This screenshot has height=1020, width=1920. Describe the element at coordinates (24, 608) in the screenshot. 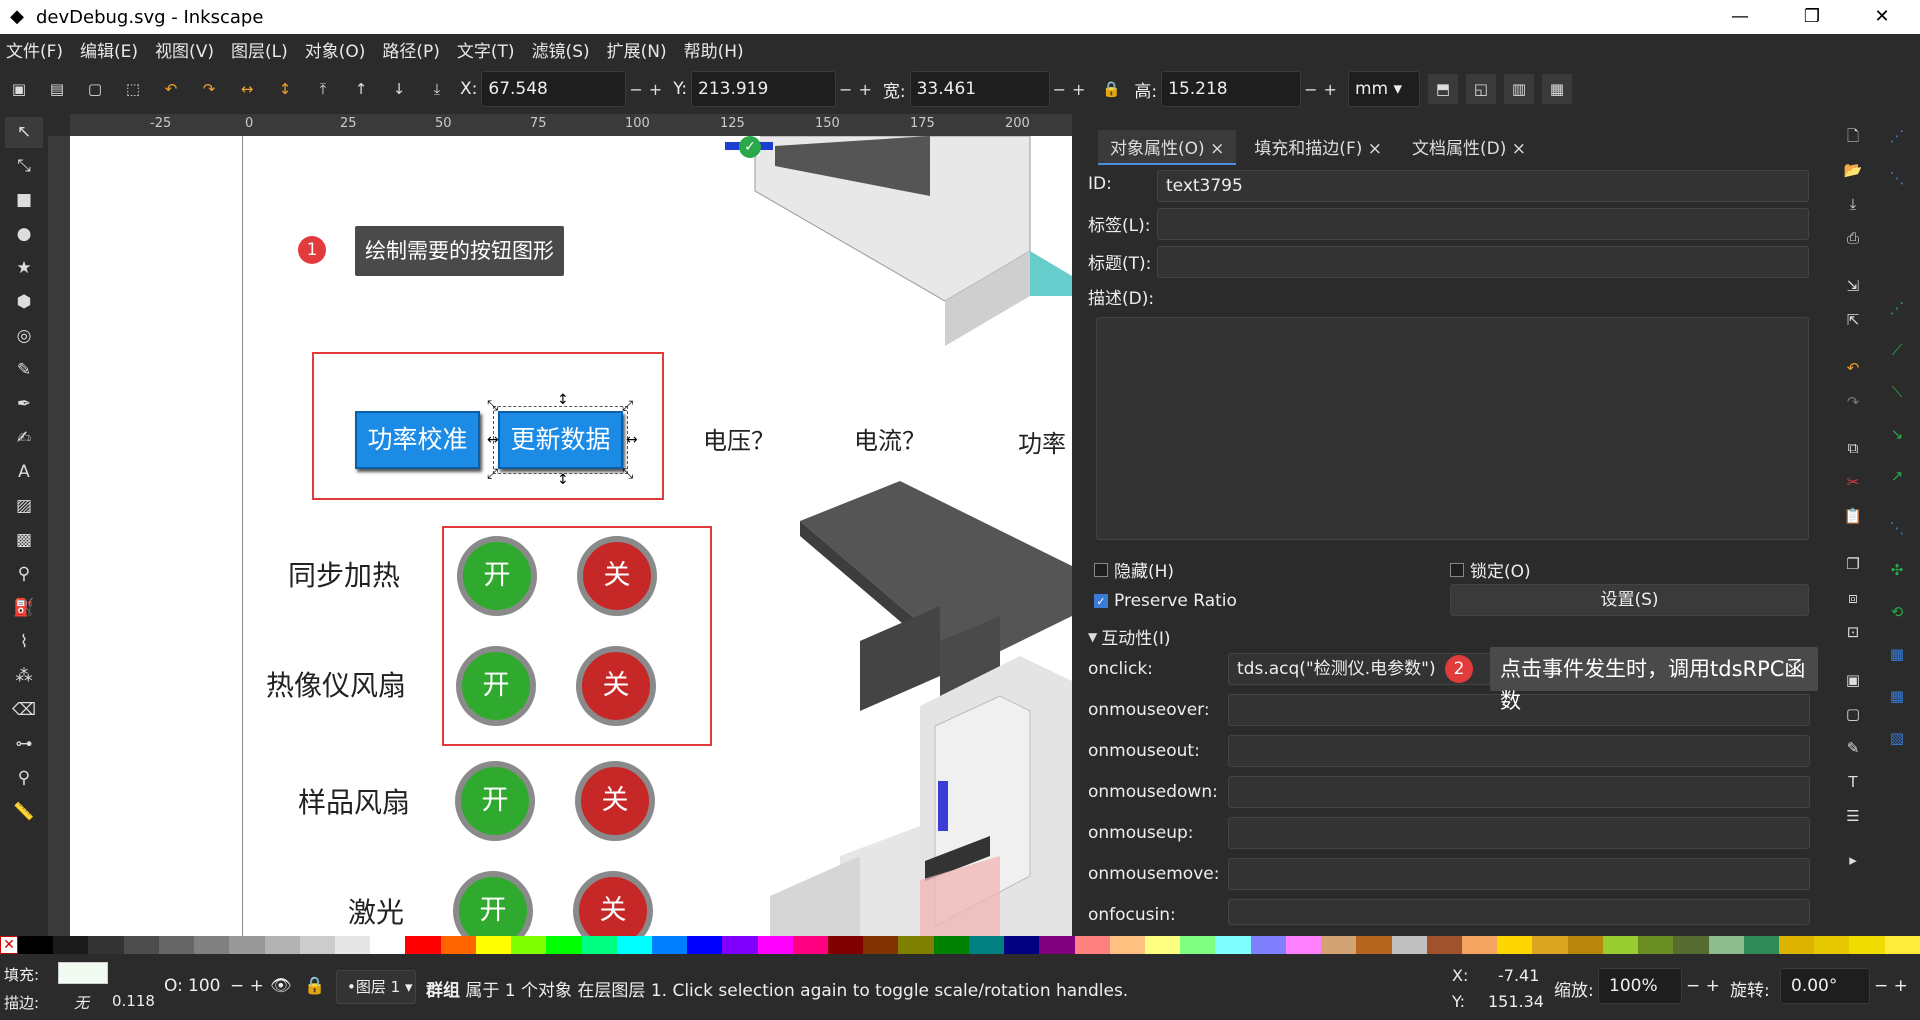

I see `paint-bucket-tool-icon: ⛽` at that location.